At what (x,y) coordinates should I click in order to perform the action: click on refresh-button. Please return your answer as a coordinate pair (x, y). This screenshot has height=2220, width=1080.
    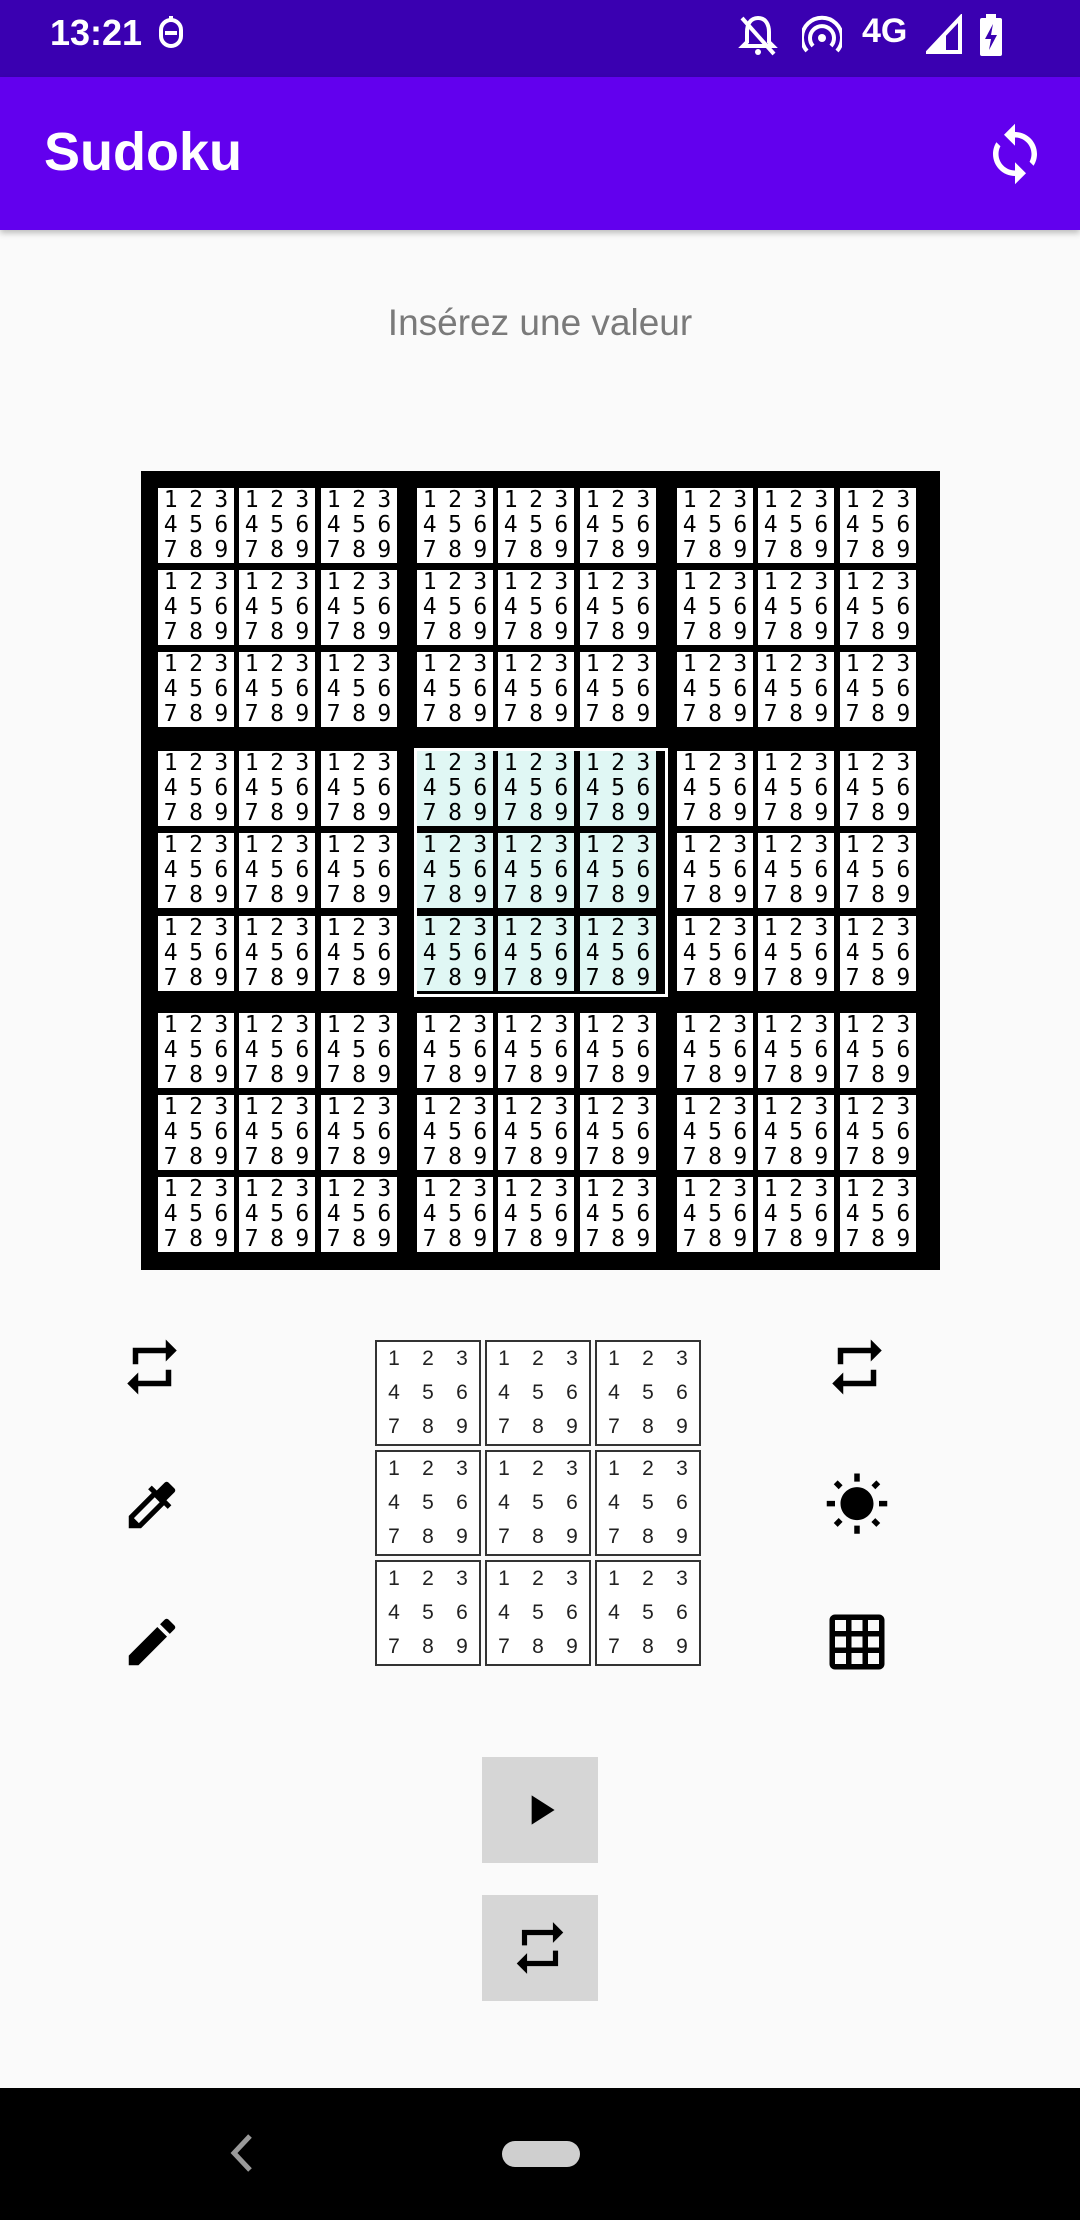
    Looking at the image, I should click on (1015, 154).